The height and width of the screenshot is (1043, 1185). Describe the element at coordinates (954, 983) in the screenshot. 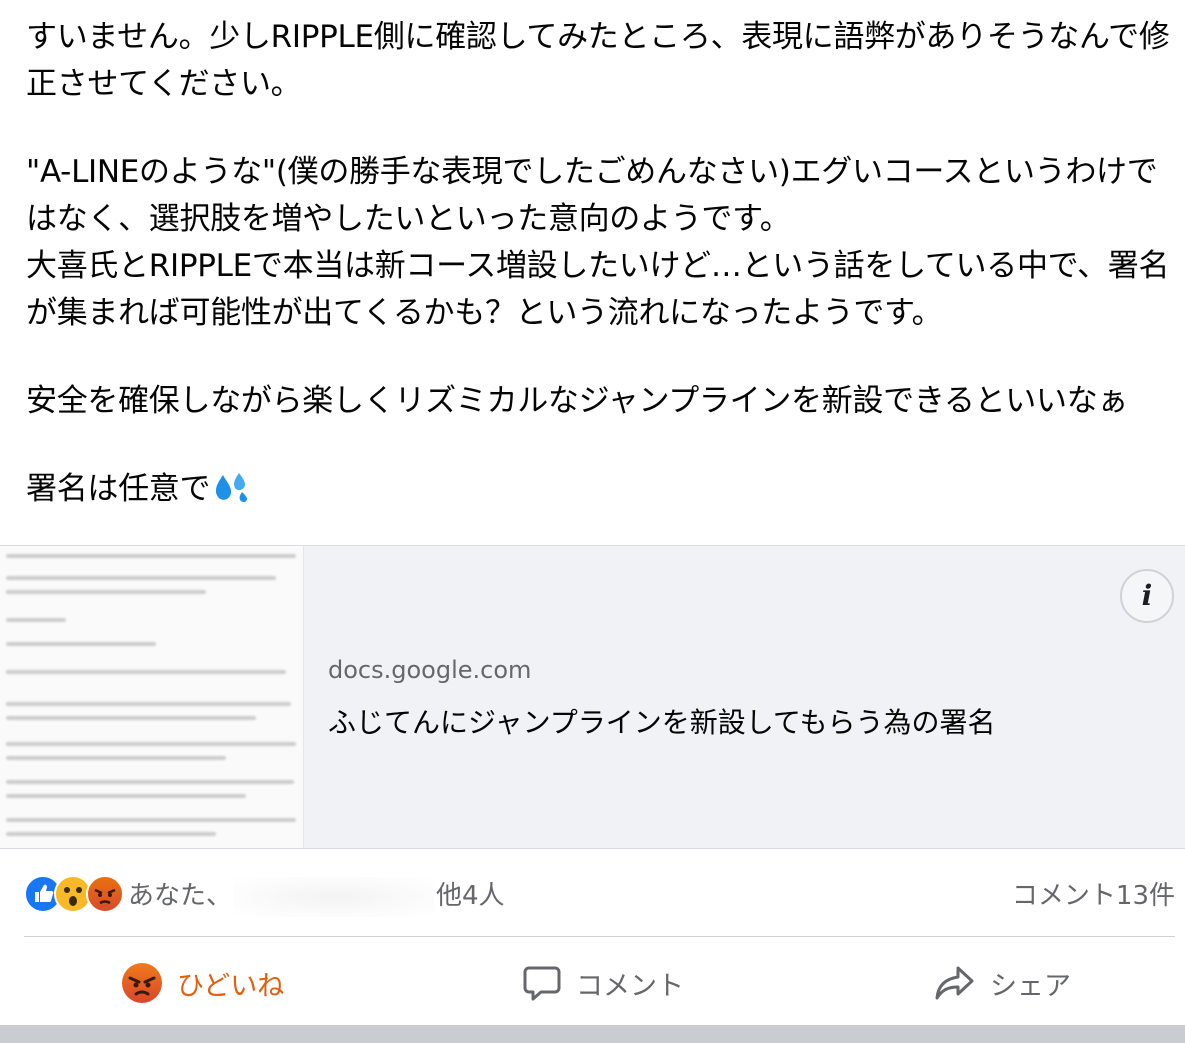

I see `share-arrow-icon` at that location.